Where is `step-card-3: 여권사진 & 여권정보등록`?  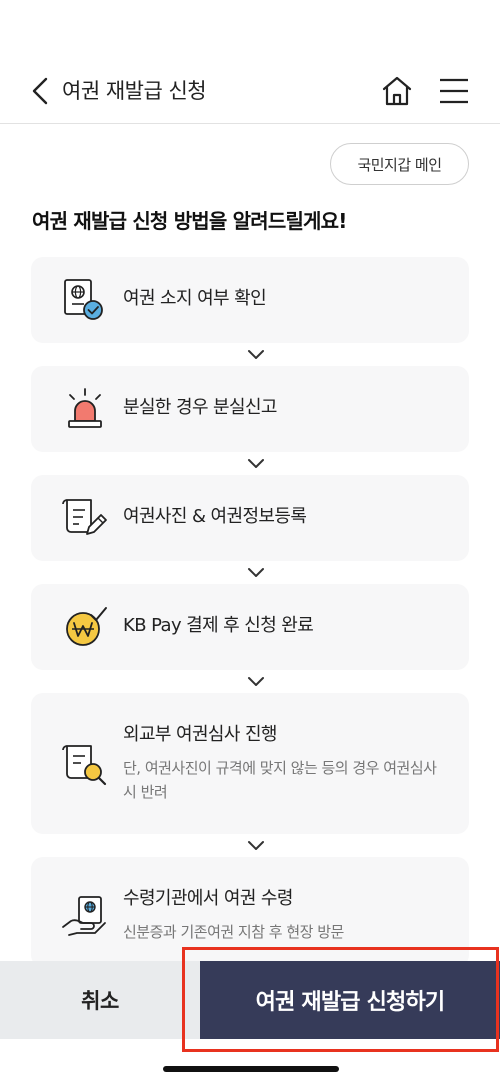 step-card-3: 여권사진 & 여권정보등록 is located at coordinates (250, 518).